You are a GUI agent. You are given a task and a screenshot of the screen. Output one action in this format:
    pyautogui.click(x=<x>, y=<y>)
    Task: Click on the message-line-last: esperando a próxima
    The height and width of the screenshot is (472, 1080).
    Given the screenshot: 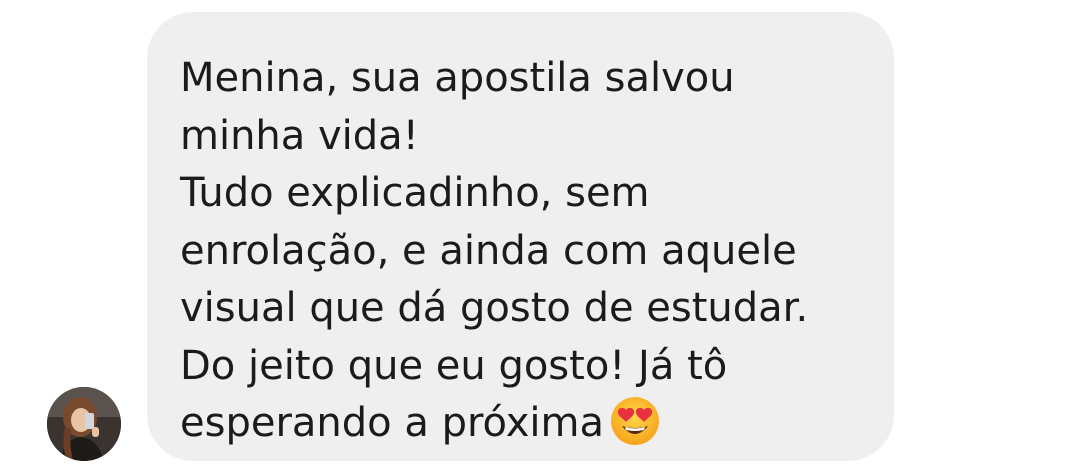 What is the action you would take?
    pyautogui.click(x=522, y=424)
    